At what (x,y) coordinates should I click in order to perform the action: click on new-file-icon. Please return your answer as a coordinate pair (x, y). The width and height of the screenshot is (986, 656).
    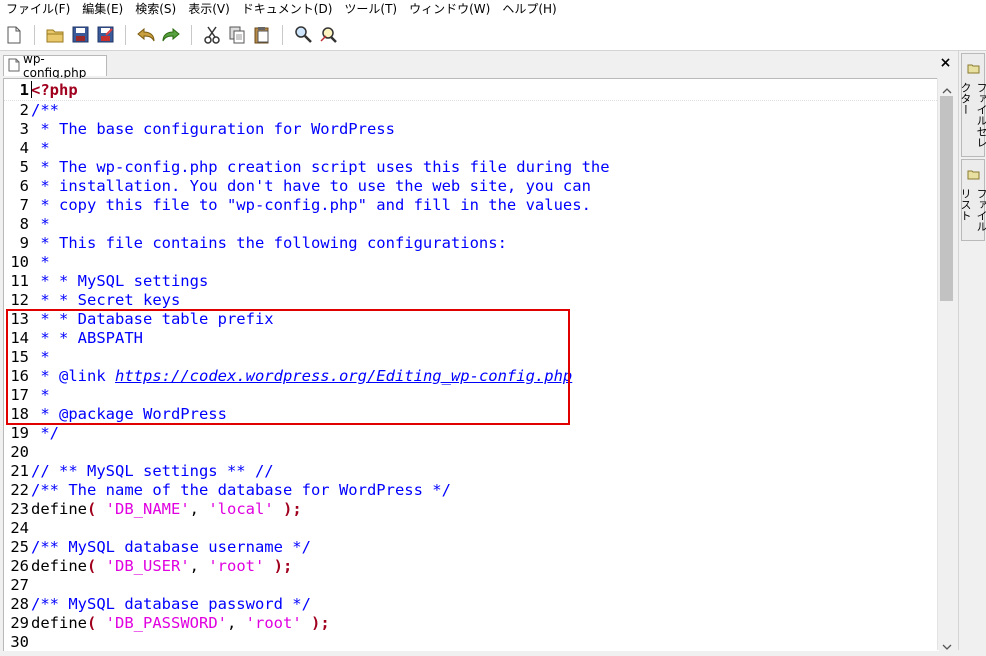
    Looking at the image, I should click on (14, 35).